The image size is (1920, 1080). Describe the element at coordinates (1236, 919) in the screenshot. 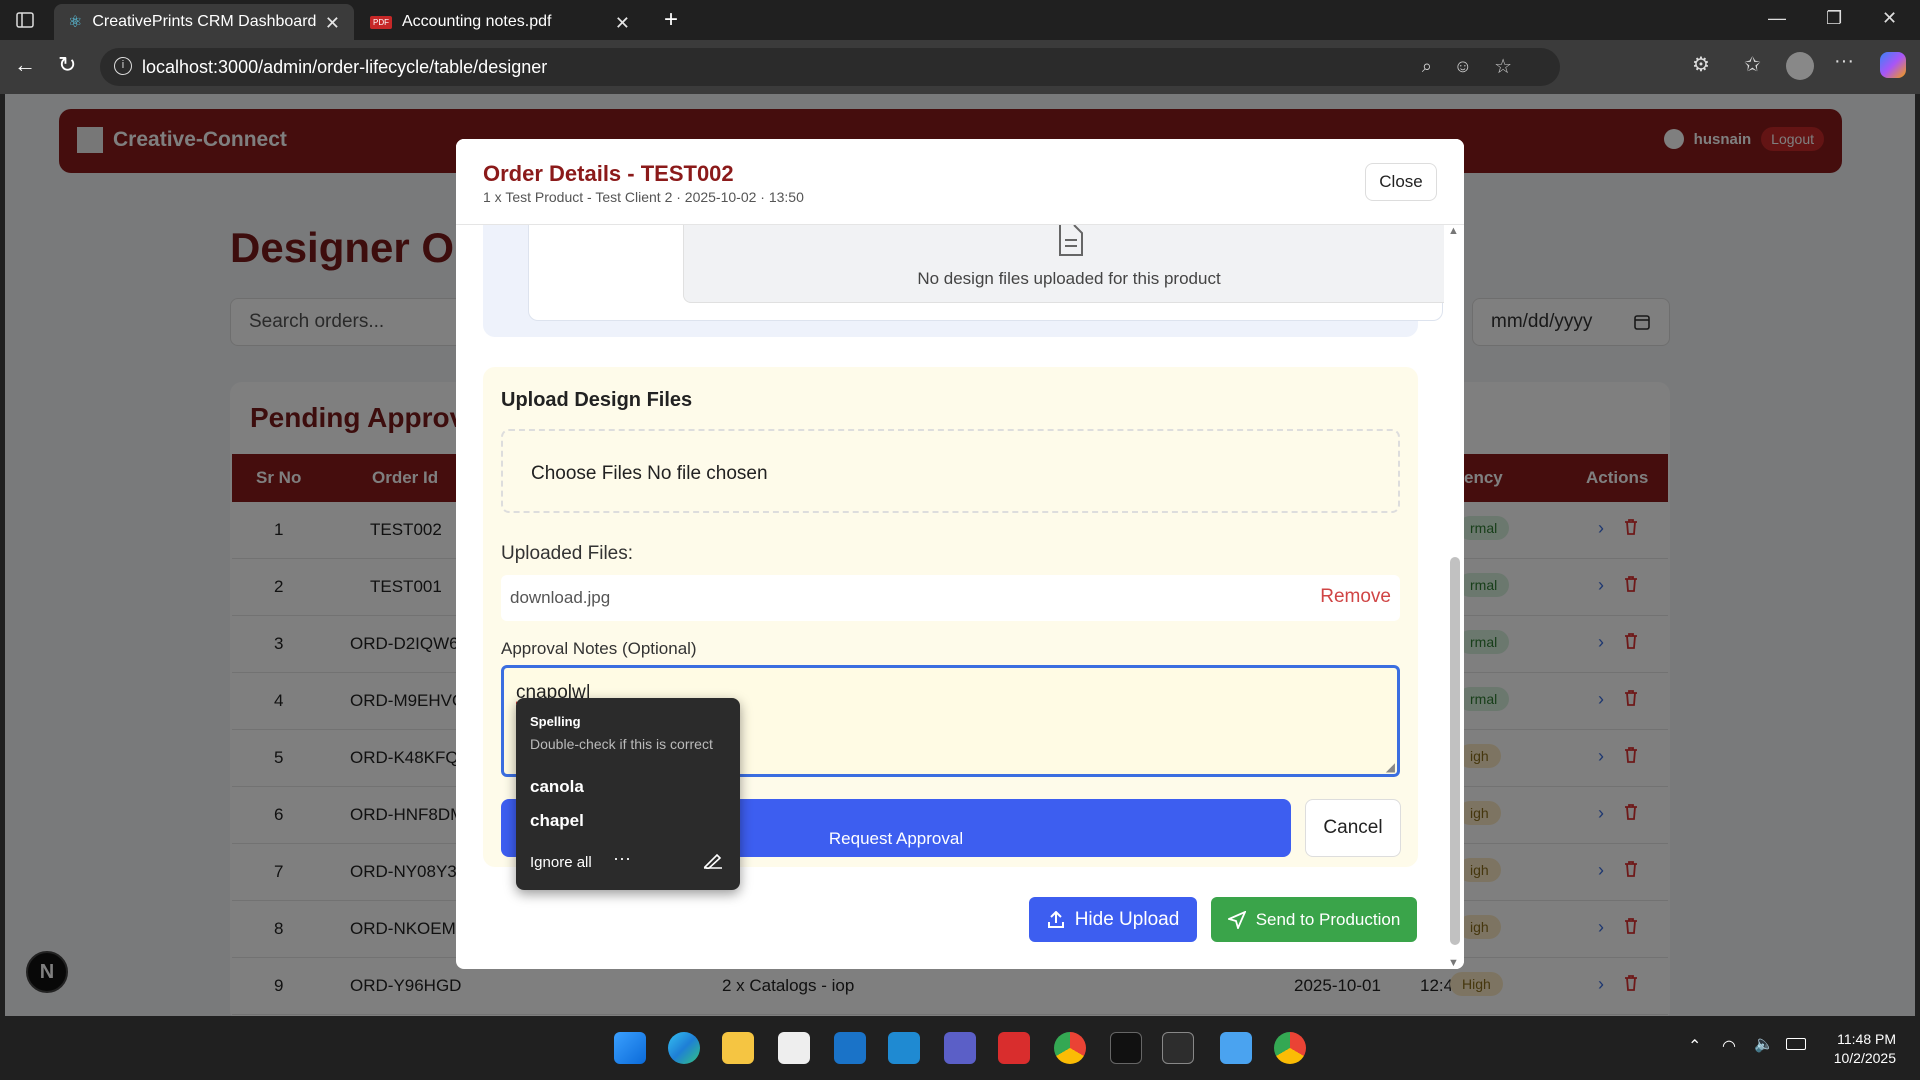

I see `send-icon` at that location.